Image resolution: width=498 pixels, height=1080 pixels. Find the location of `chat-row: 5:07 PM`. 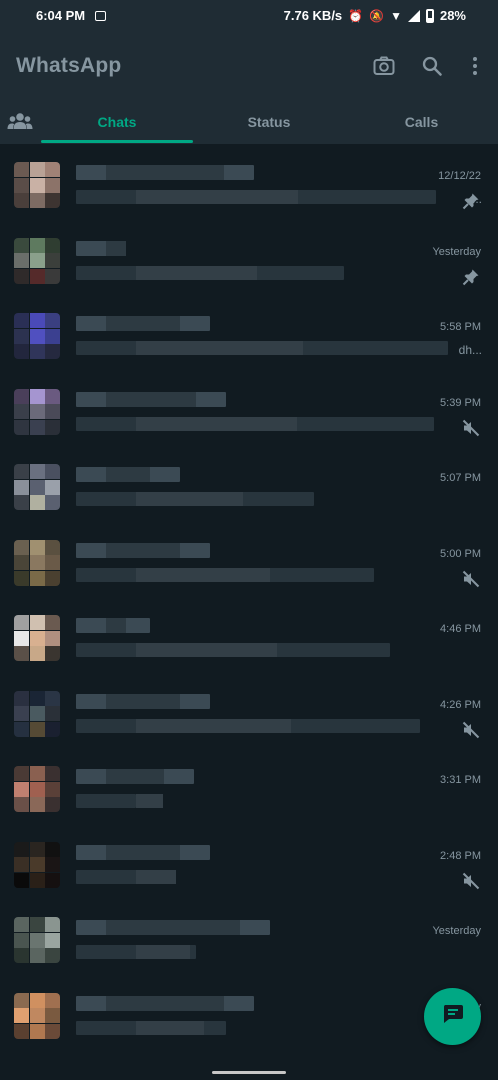

chat-row: 5:07 PM is located at coordinates (249, 496).